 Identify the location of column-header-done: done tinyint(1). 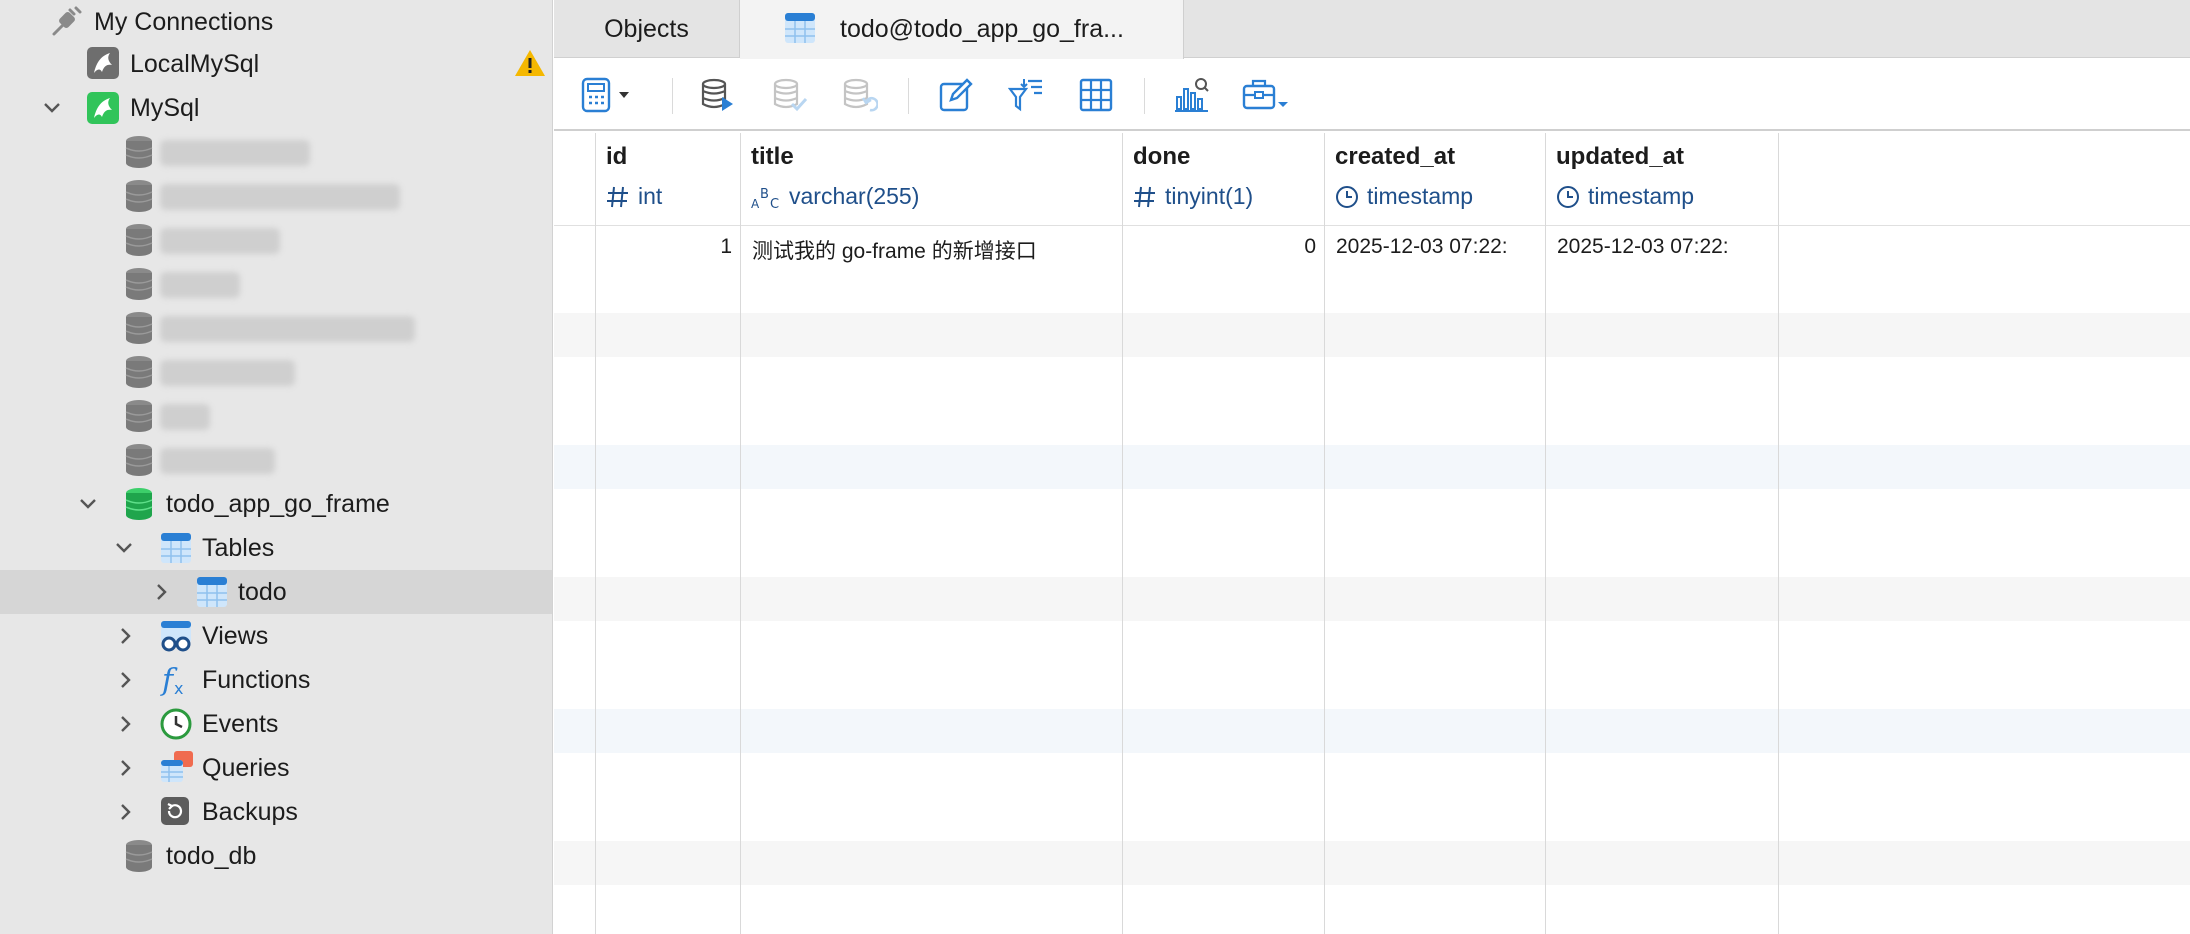
(1223, 178).